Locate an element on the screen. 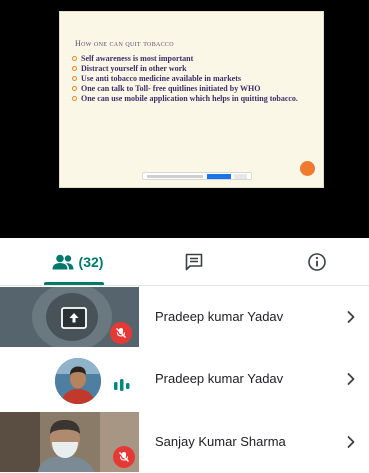  slide-title: How one can quit tobacco is located at coordinates (124, 43).